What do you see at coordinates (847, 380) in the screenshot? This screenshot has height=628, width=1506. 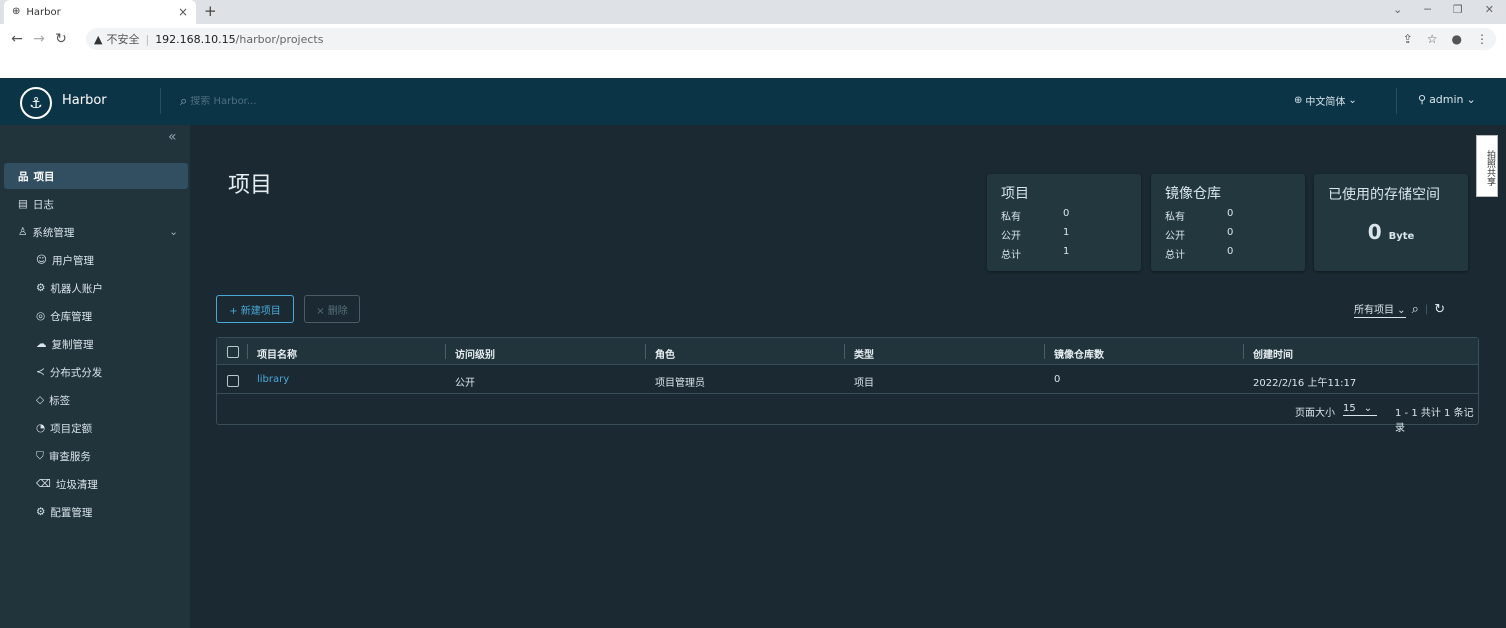 I see `table-row: library 公开 项目管理员 项目 0 2022/2/16 上午11:17` at bounding box center [847, 380].